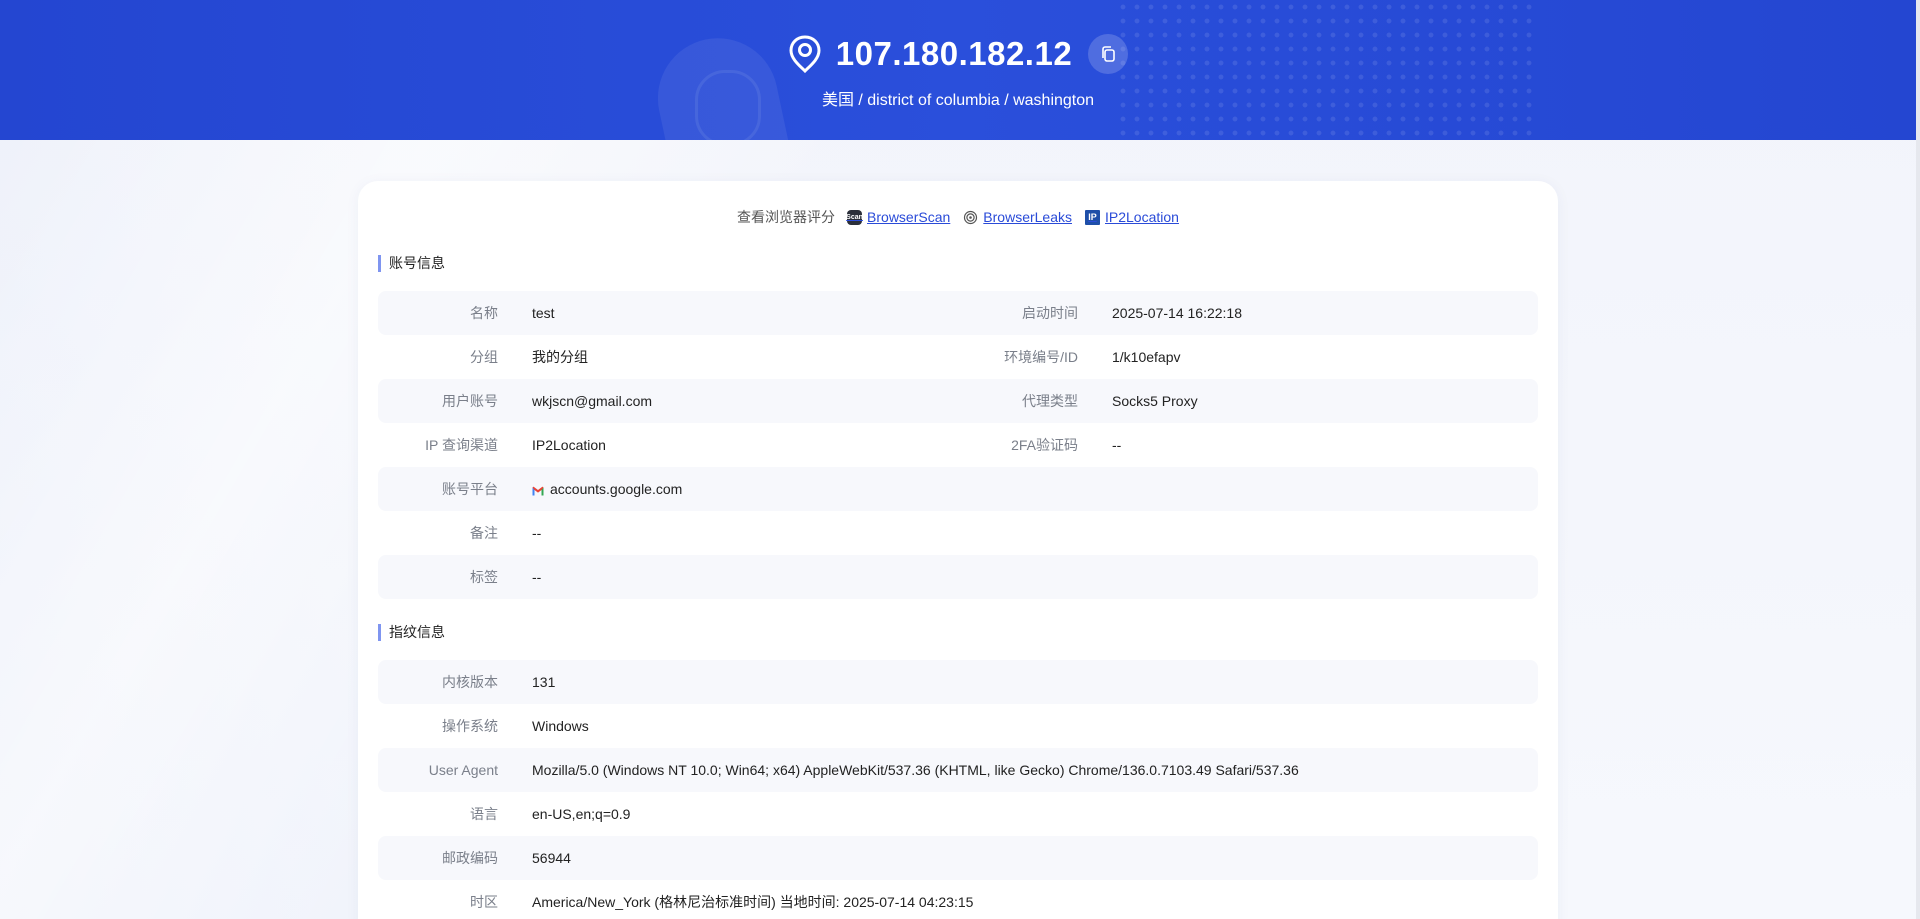  Describe the element at coordinates (1044, 445) in the screenshot. I see `field-label: 2FA验证码` at that location.